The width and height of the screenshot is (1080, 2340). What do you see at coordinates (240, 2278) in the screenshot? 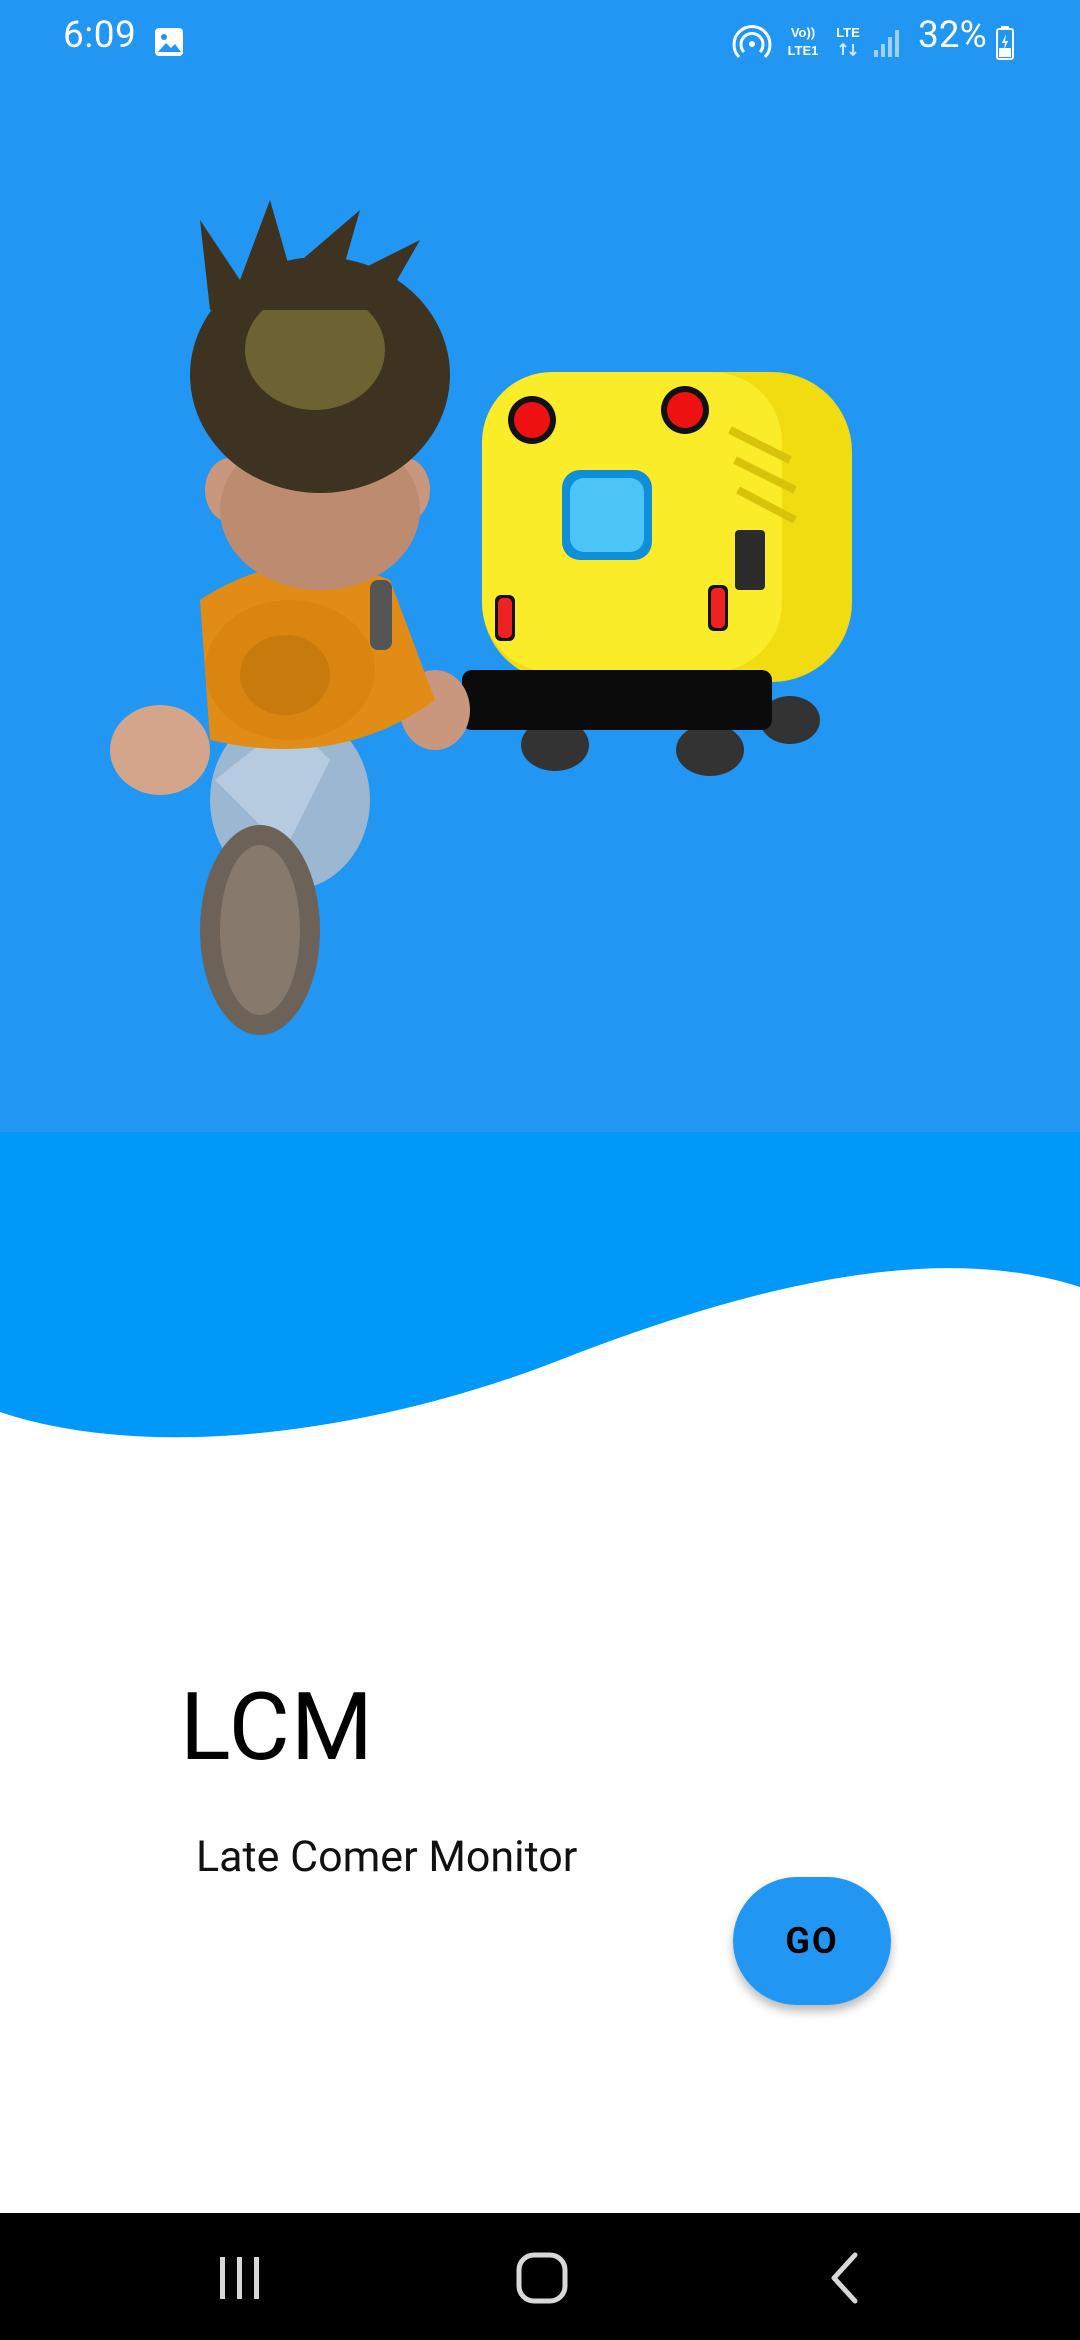
I see `recent-apps-icon` at bounding box center [240, 2278].